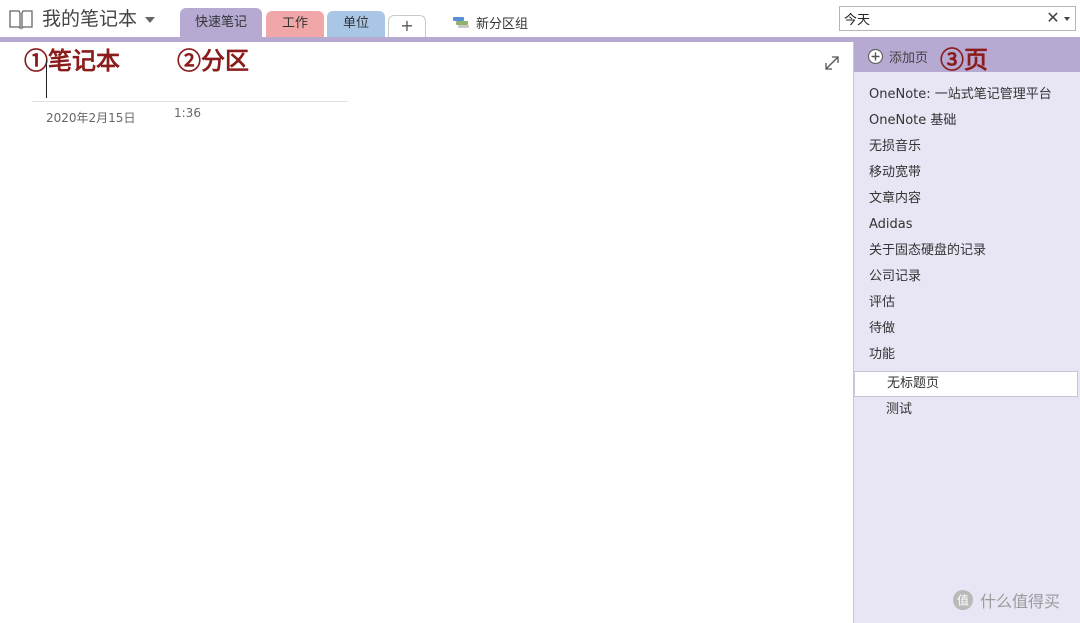  What do you see at coordinates (221, 22) in the screenshot?
I see `tab-quick-notes: 快速笔记` at bounding box center [221, 22].